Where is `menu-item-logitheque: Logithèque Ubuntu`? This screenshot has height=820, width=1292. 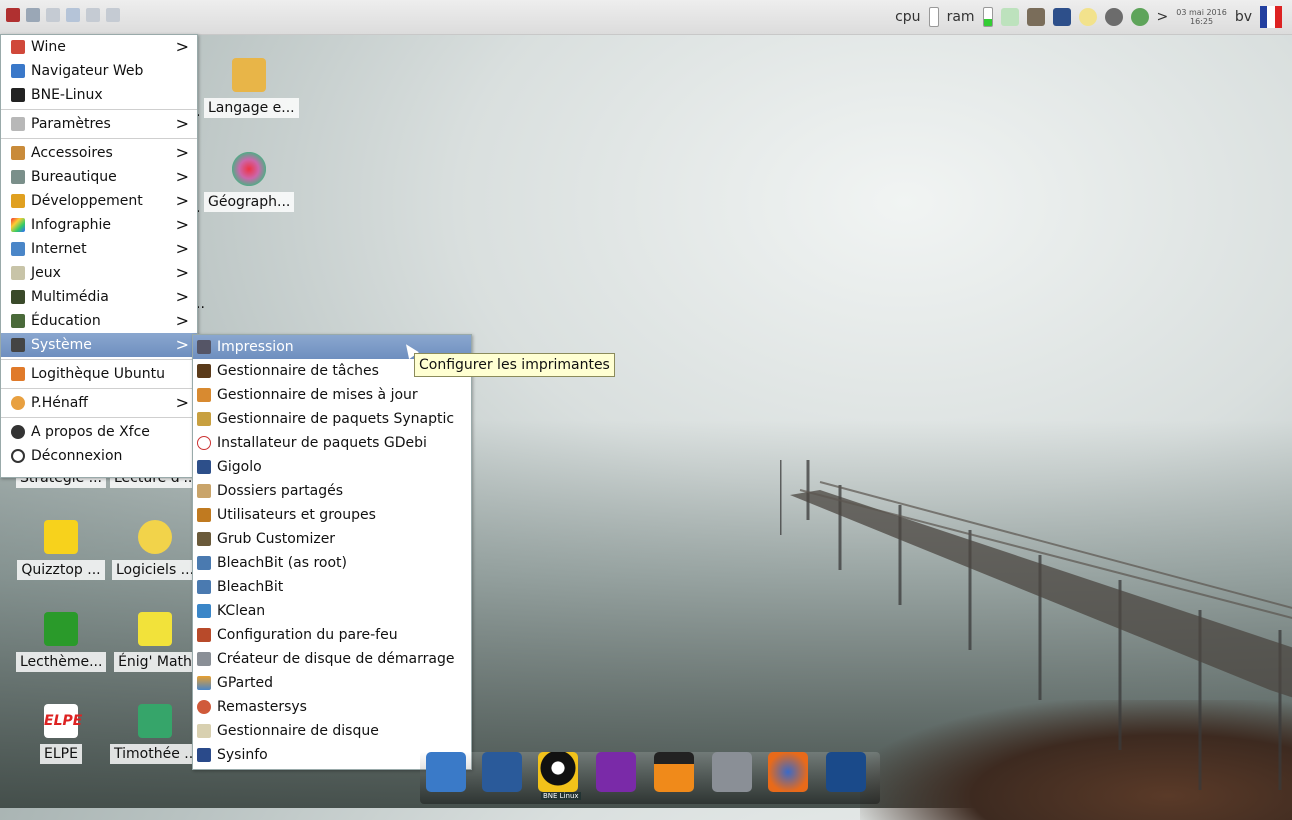
menu-item-logitheque: Logithèque Ubuntu is located at coordinates (99, 374).